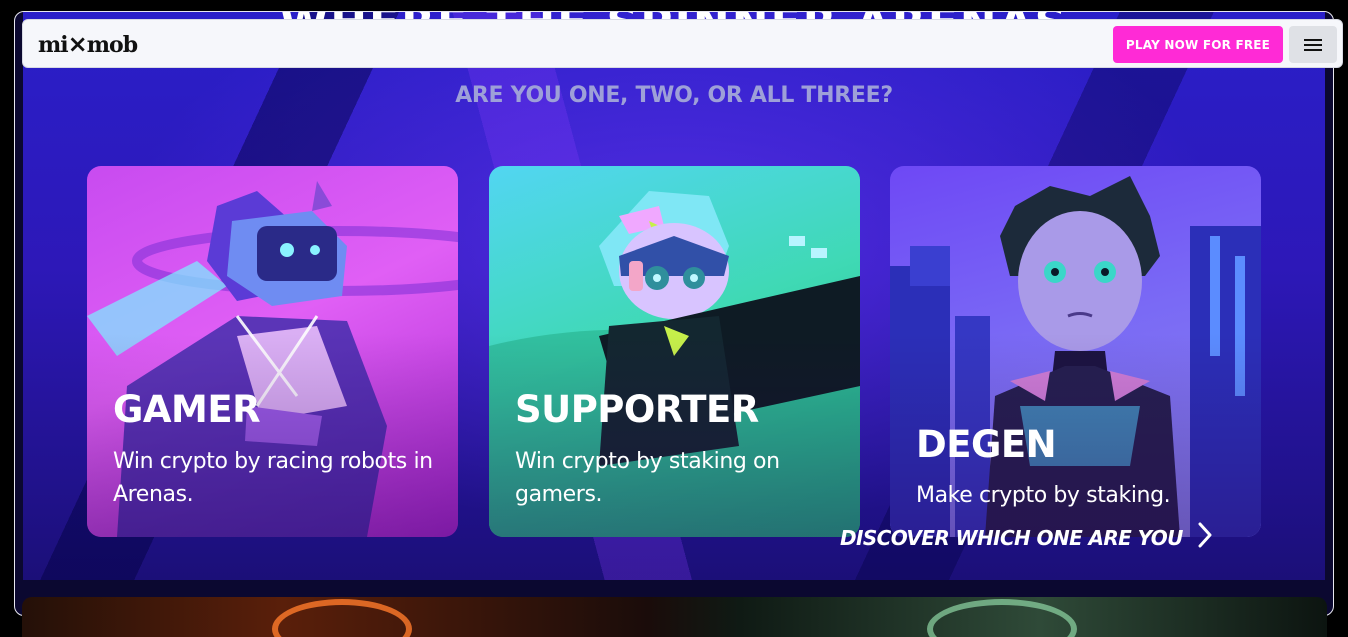  What do you see at coordinates (77, 44) in the screenshot?
I see `logo-text-x: ×` at bounding box center [77, 44].